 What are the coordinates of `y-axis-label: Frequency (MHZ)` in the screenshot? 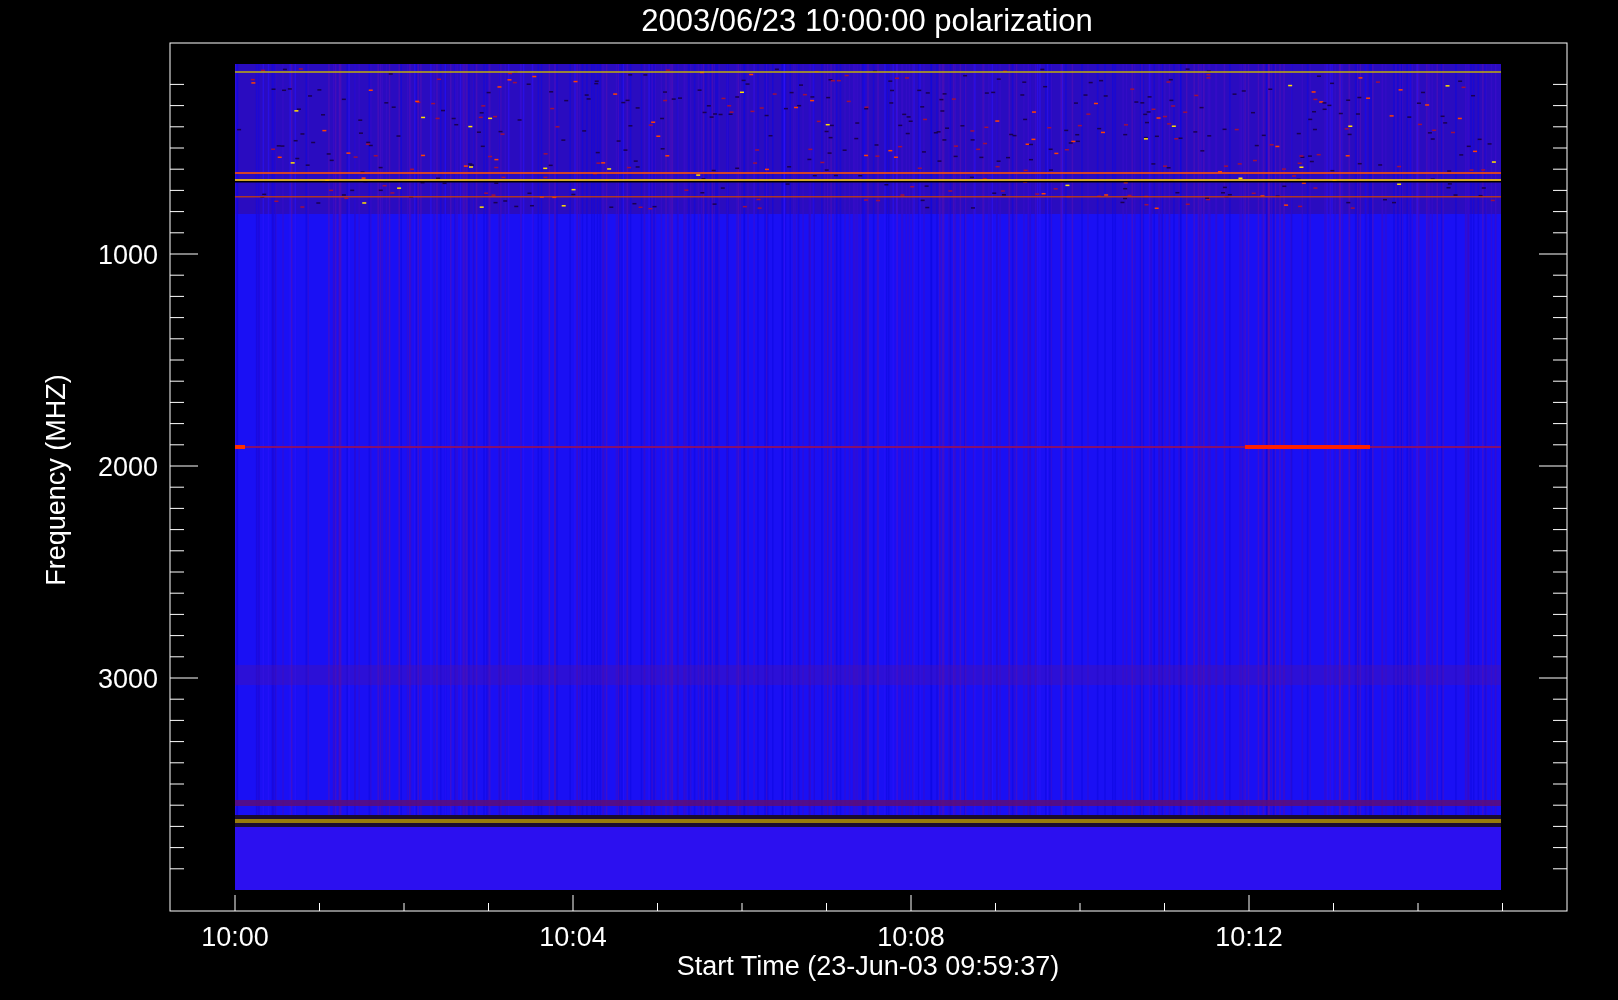 It's located at (56, 480).